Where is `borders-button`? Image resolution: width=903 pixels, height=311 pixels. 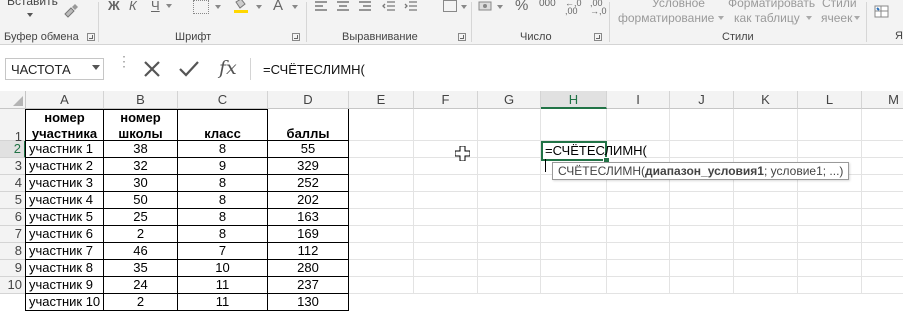
borders-button is located at coordinates (201, 7).